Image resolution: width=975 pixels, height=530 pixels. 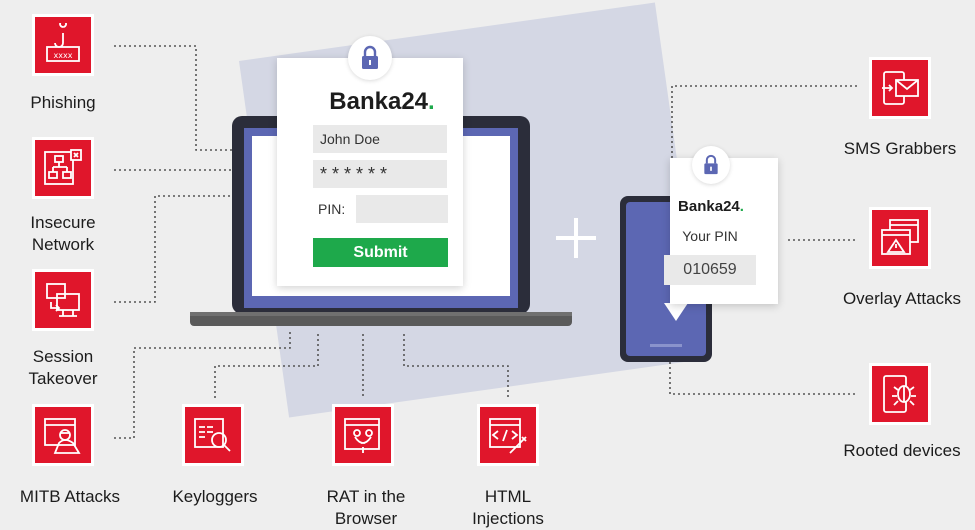 I want to click on label-line: Browser, so click(x=366, y=518).